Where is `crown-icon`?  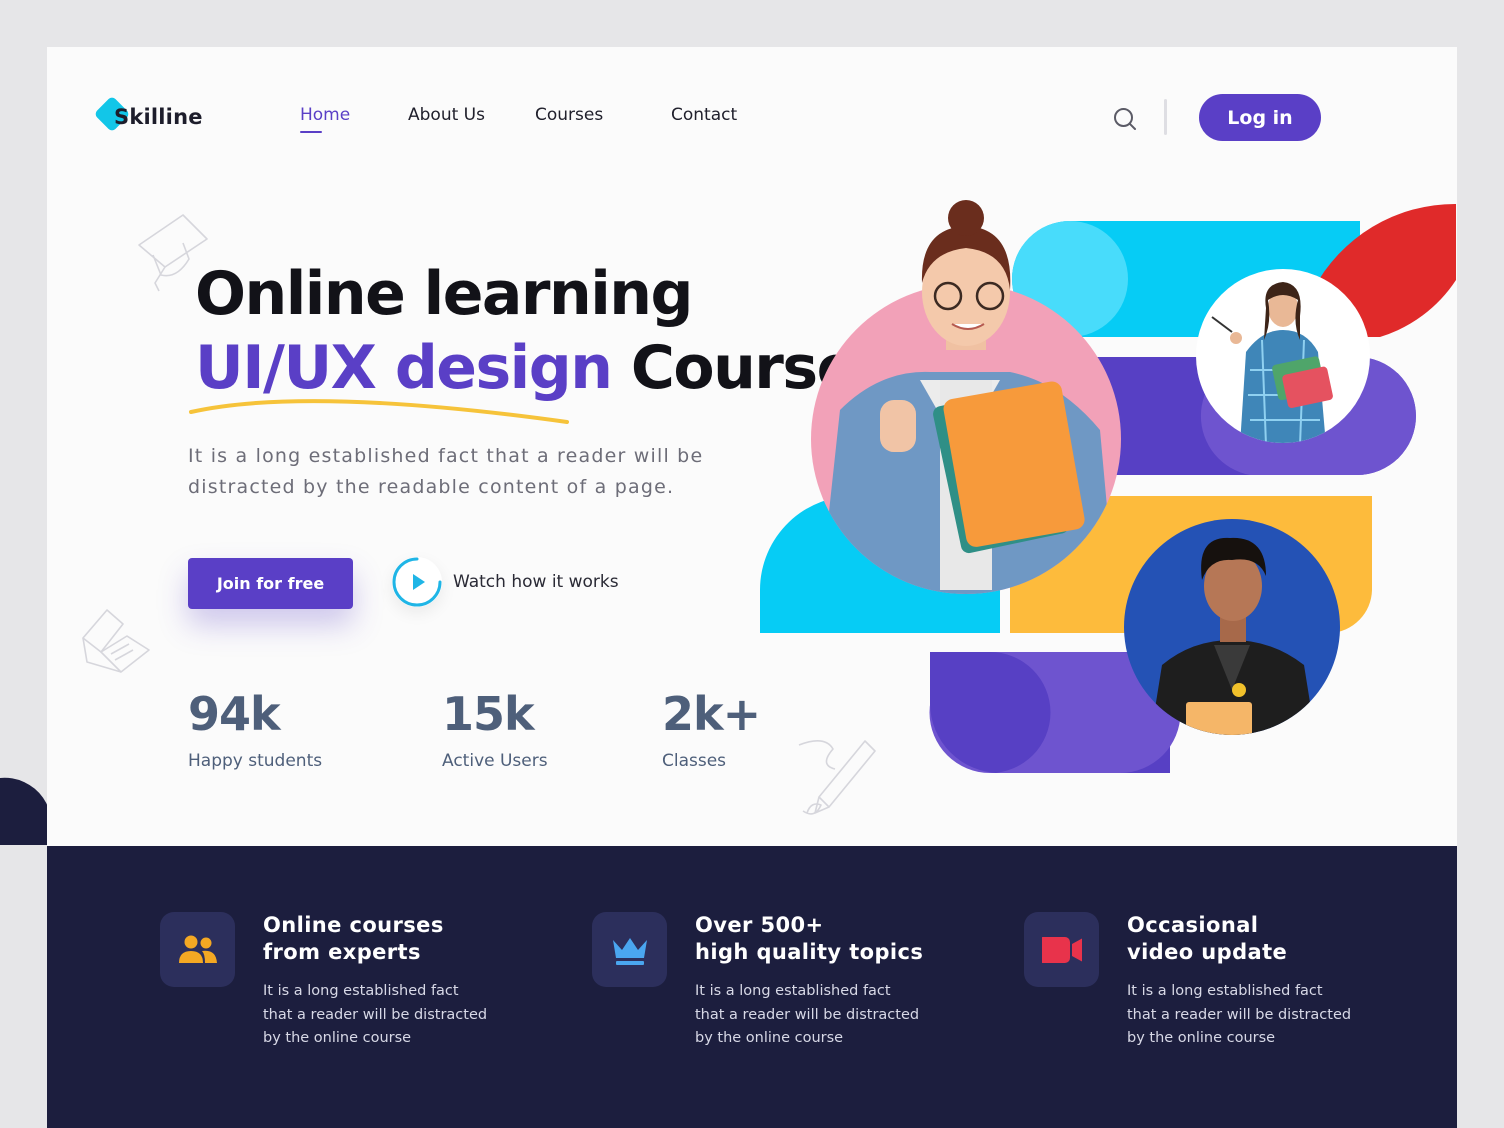 crown-icon is located at coordinates (630, 951).